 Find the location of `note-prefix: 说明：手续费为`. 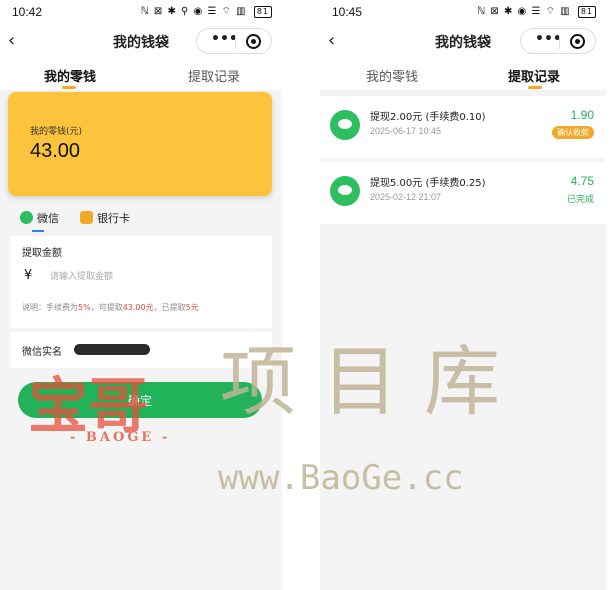

note-prefix: 说明：手续费为 is located at coordinates (50, 307).